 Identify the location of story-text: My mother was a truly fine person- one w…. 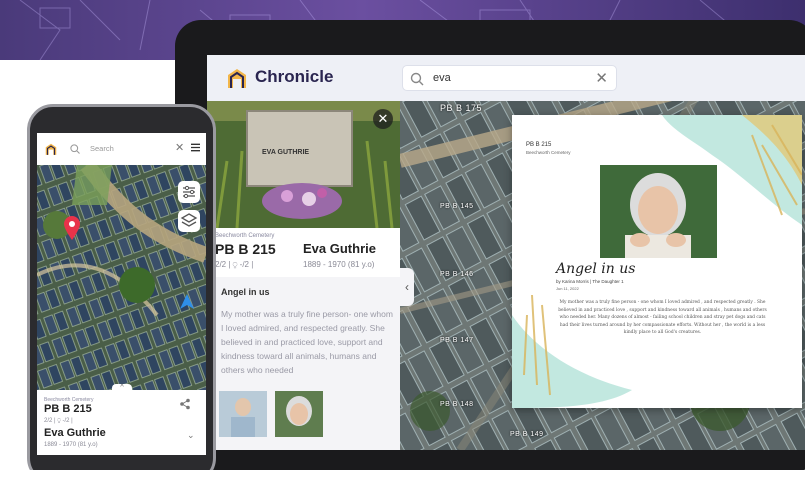
(307, 342).